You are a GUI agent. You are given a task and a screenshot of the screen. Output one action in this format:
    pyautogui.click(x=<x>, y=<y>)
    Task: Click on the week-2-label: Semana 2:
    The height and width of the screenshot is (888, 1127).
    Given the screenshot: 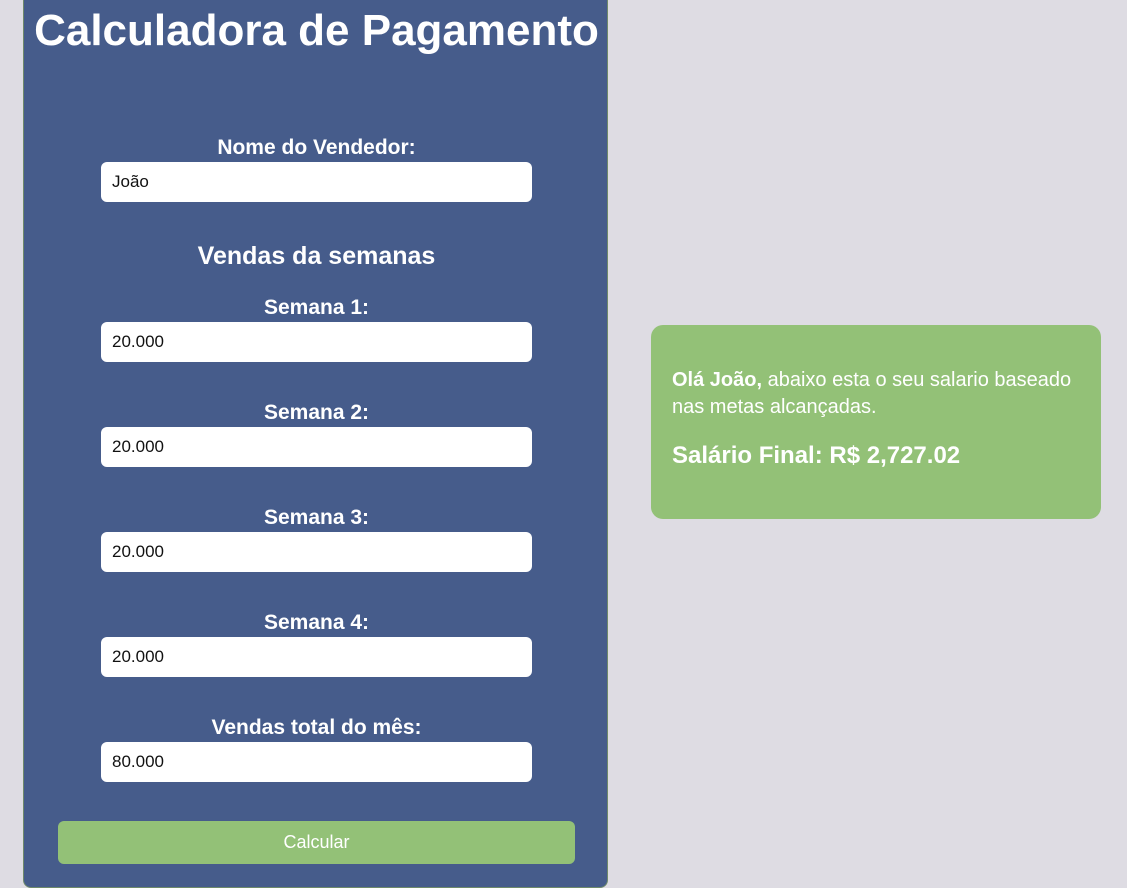 What is the action you would take?
    pyautogui.click(x=316, y=412)
    